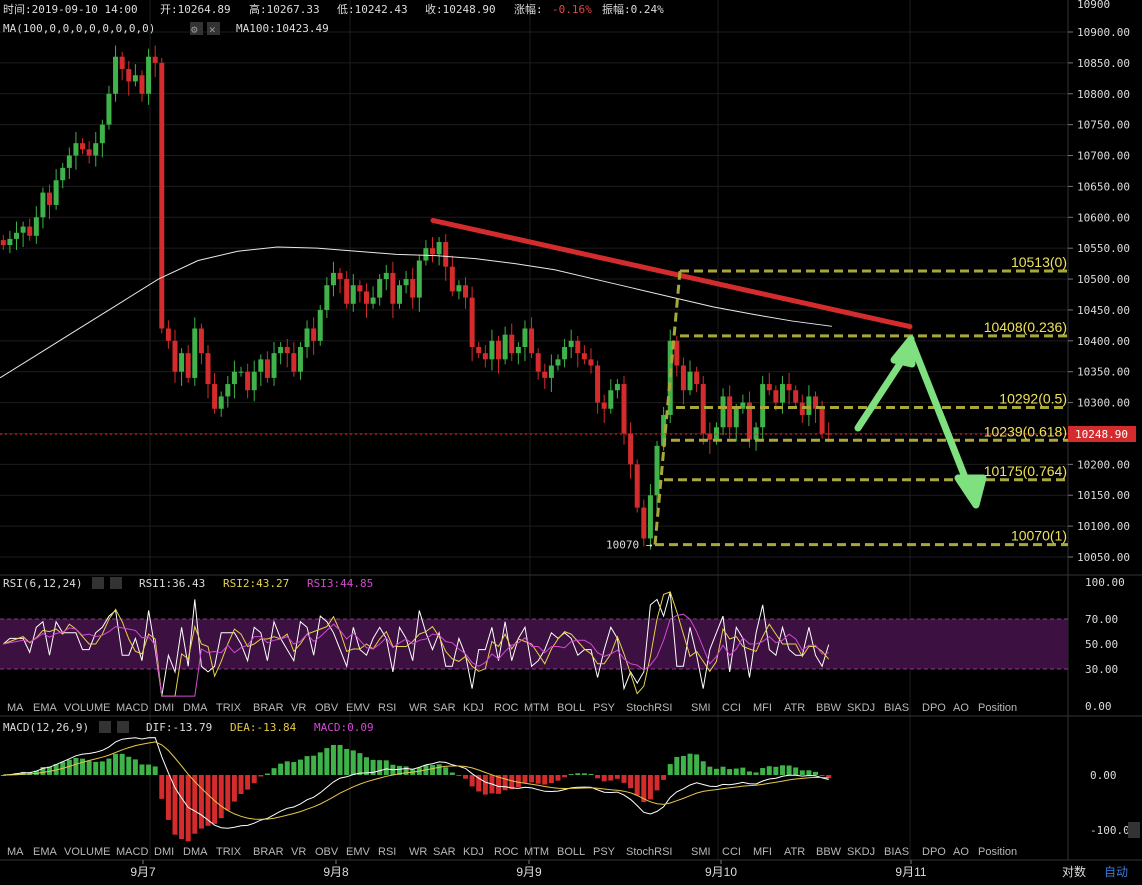 The width and height of the screenshot is (1142, 885). What do you see at coordinates (116, 583) in the screenshot?
I see `rsi-close-icon` at bounding box center [116, 583].